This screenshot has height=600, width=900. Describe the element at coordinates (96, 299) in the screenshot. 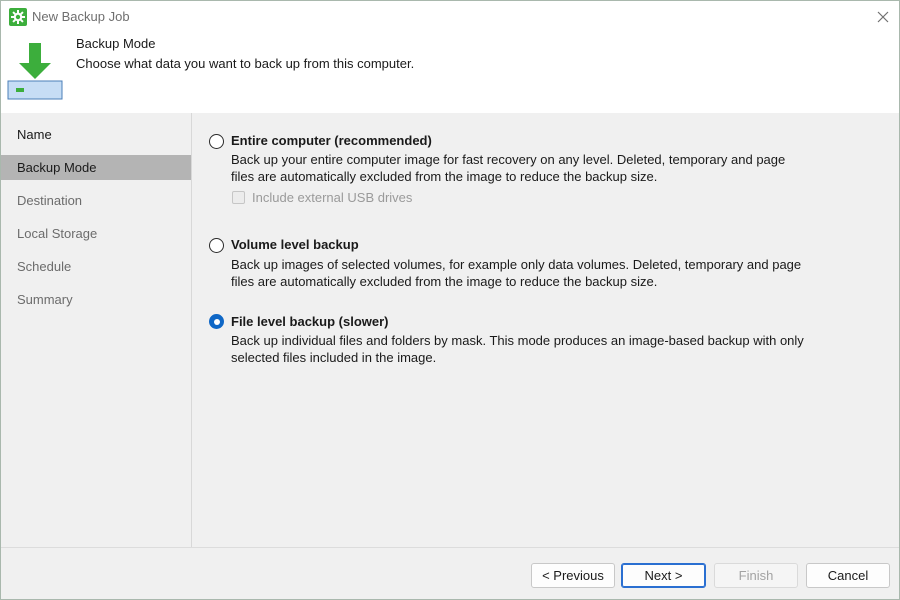

I see `sidebar-item-summary: Summary` at that location.